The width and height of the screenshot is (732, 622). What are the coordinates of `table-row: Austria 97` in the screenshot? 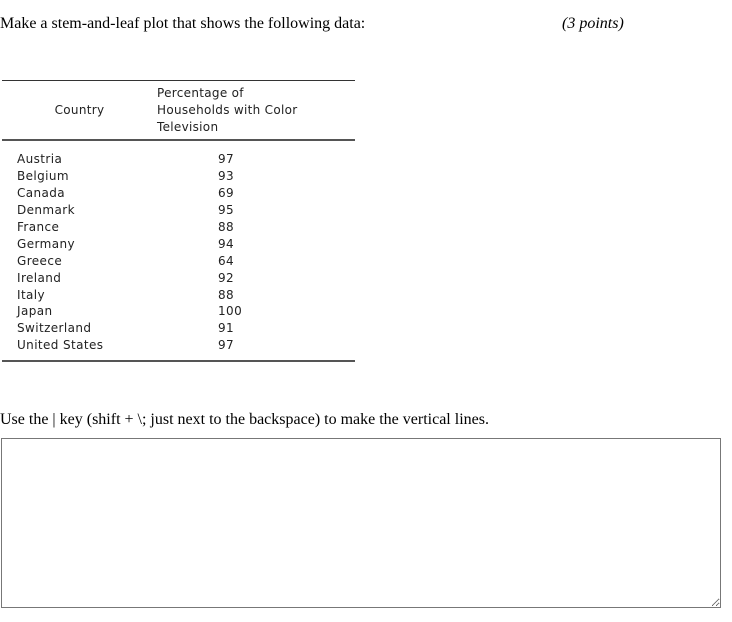 It's located at (178, 159).